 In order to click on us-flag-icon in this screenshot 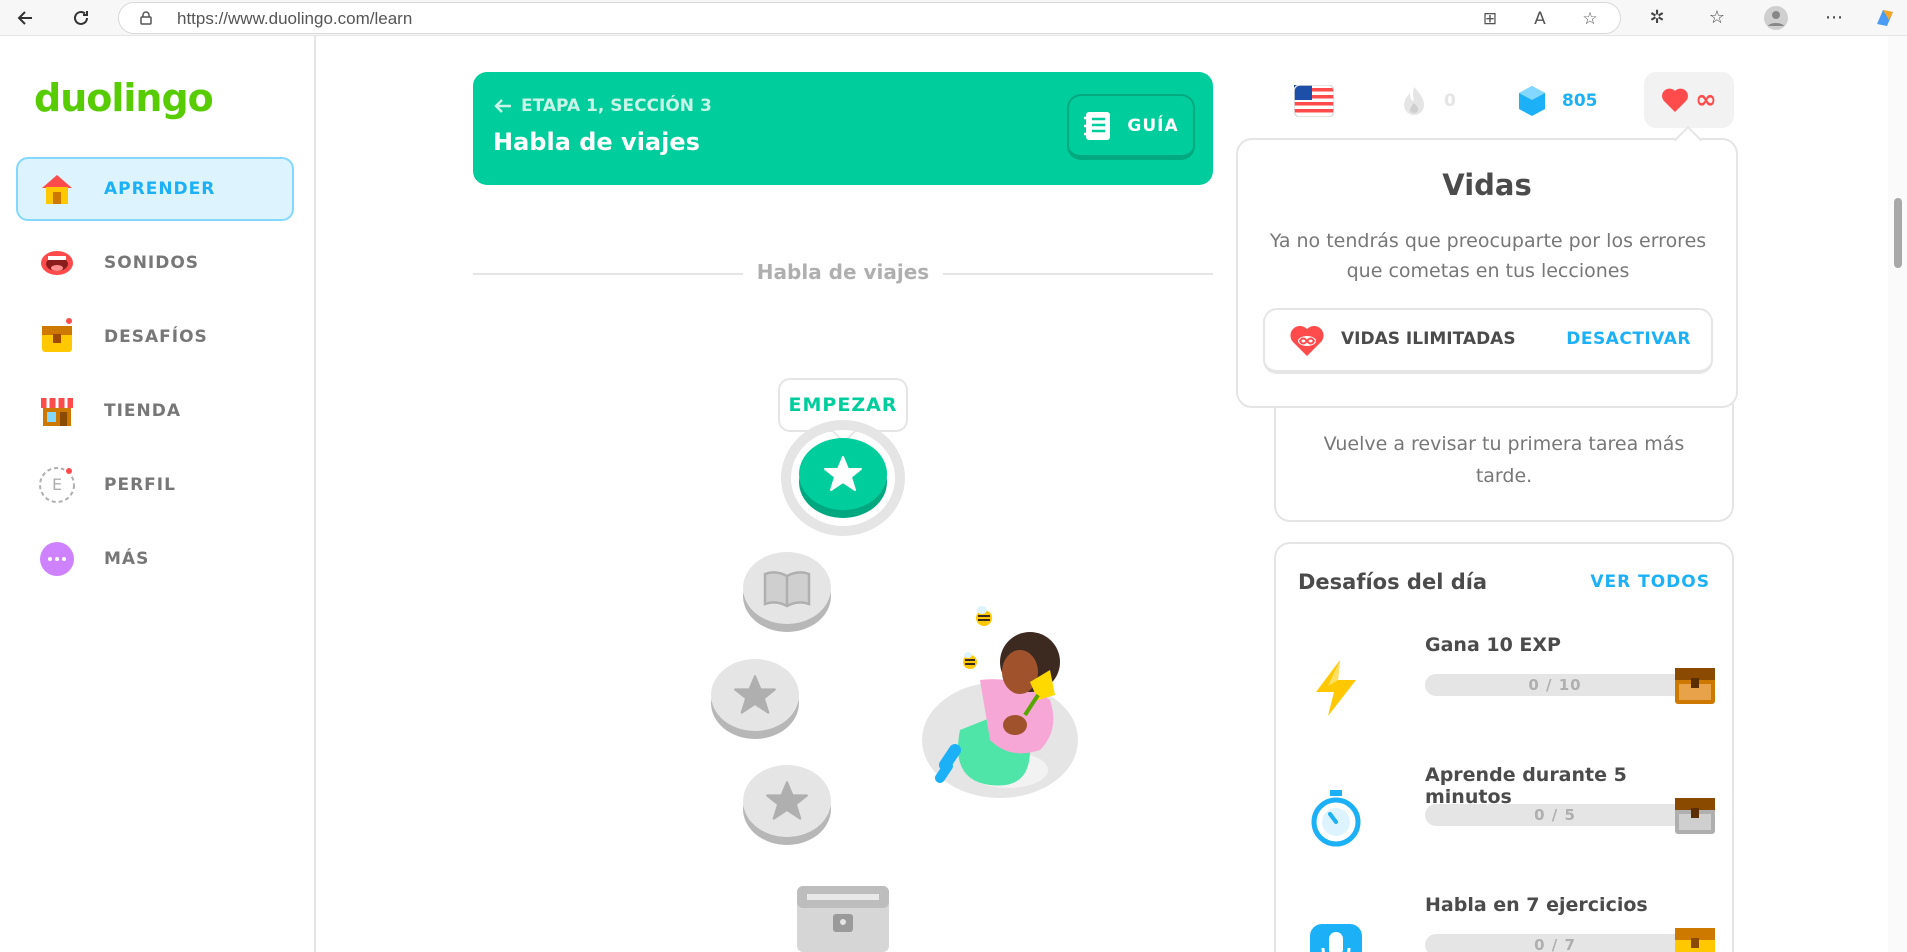, I will do `click(1314, 101)`.